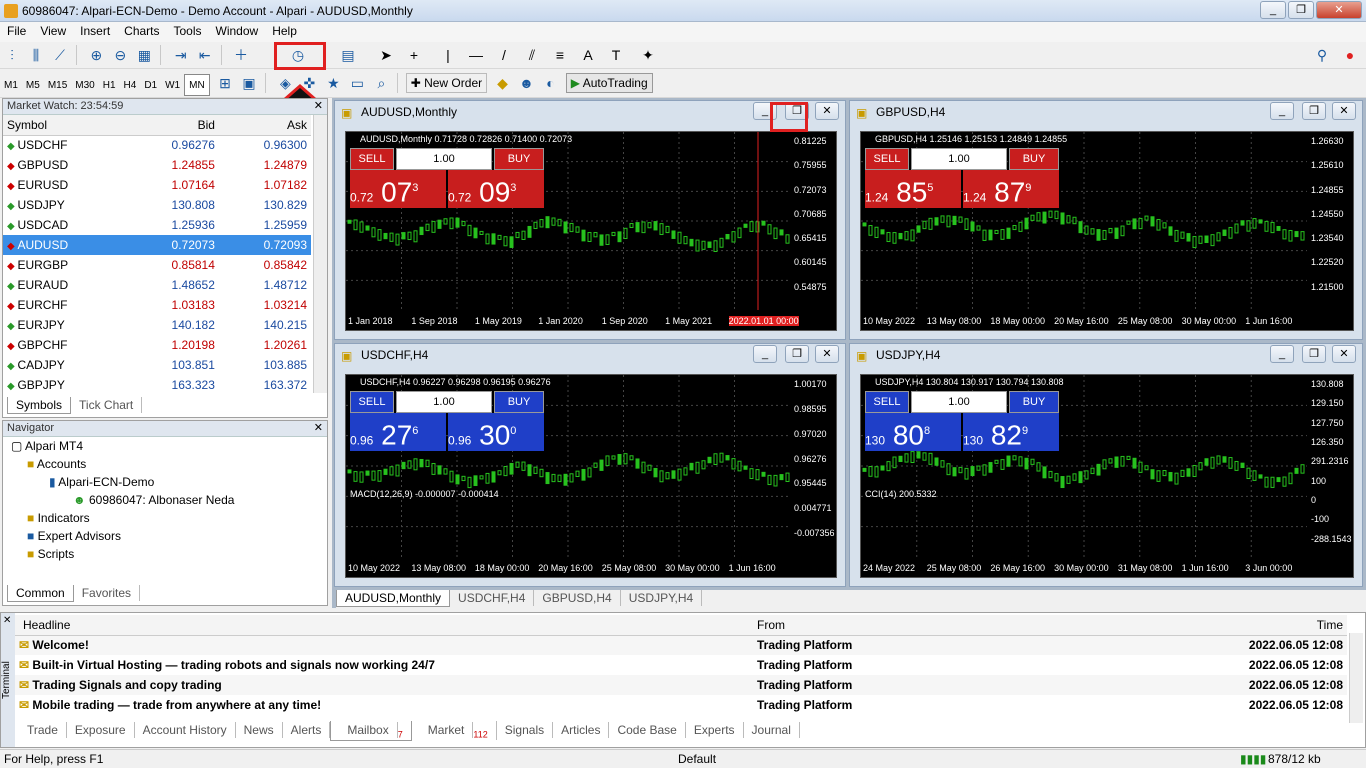 The image size is (1366, 768). Describe the element at coordinates (96, 55) in the screenshot. I see `zoom-in-icon: ⊕` at that location.